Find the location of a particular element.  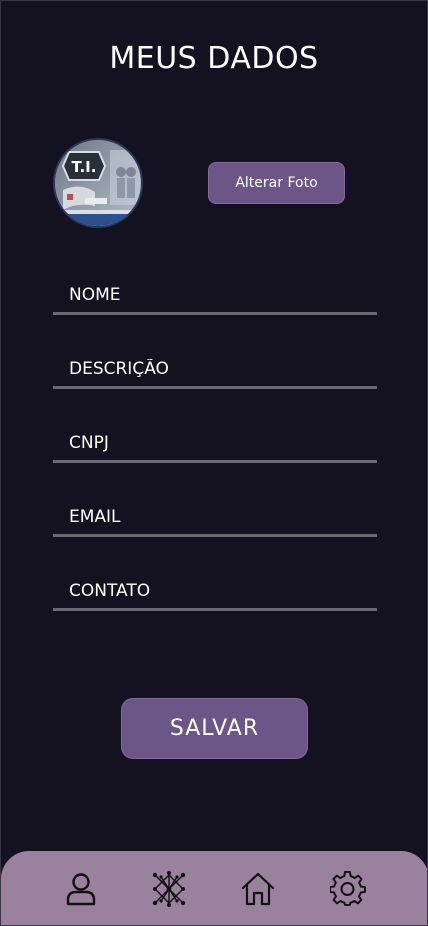

avatar-badge-text: T.I. is located at coordinates (84, 167).